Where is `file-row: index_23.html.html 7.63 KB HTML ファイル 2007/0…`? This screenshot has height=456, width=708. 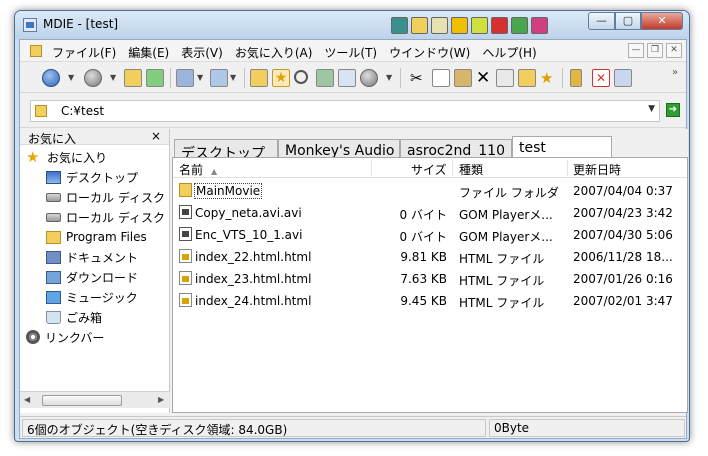
file-row: index_23.html.html 7.63 KB HTML ファイル 2007/0… is located at coordinates (430, 279).